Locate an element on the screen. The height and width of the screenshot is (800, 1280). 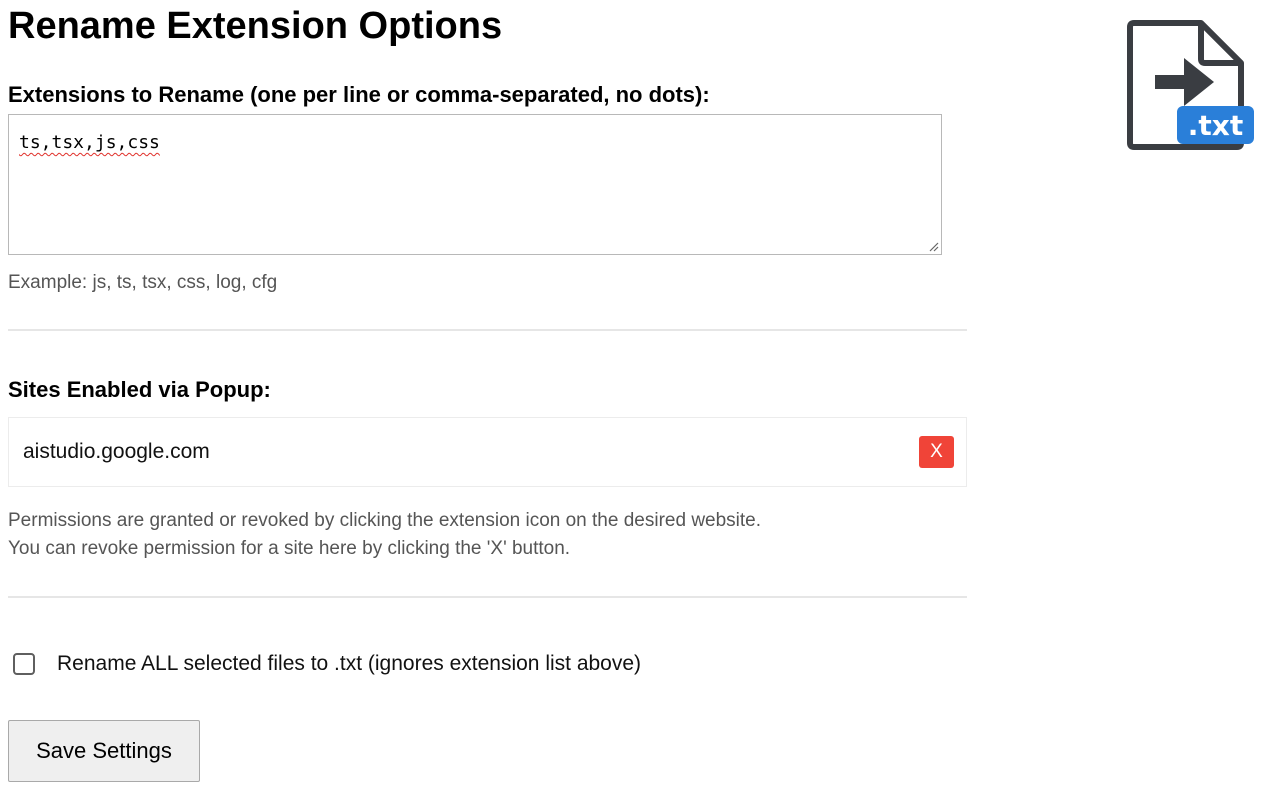
extensions-textarea-value: ts,tsx,js,css is located at coordinates (89, 142).